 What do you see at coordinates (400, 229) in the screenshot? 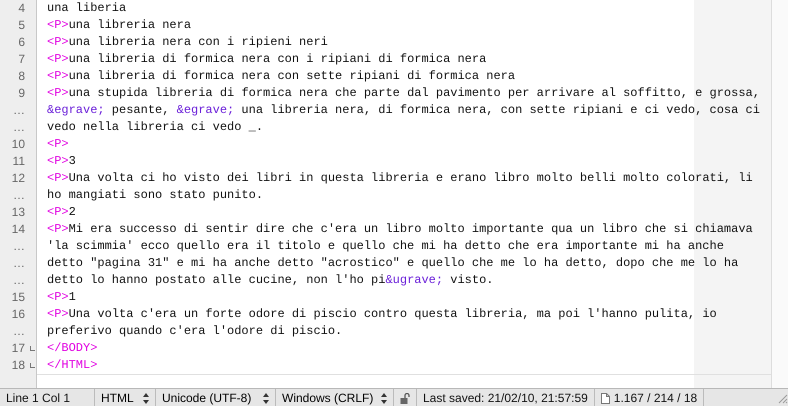
I see `code-line: <P>Mi era successo di sentir dire che c'era un libro molto importante qua un libro che si chiamava` at bounding box center [400, 229].